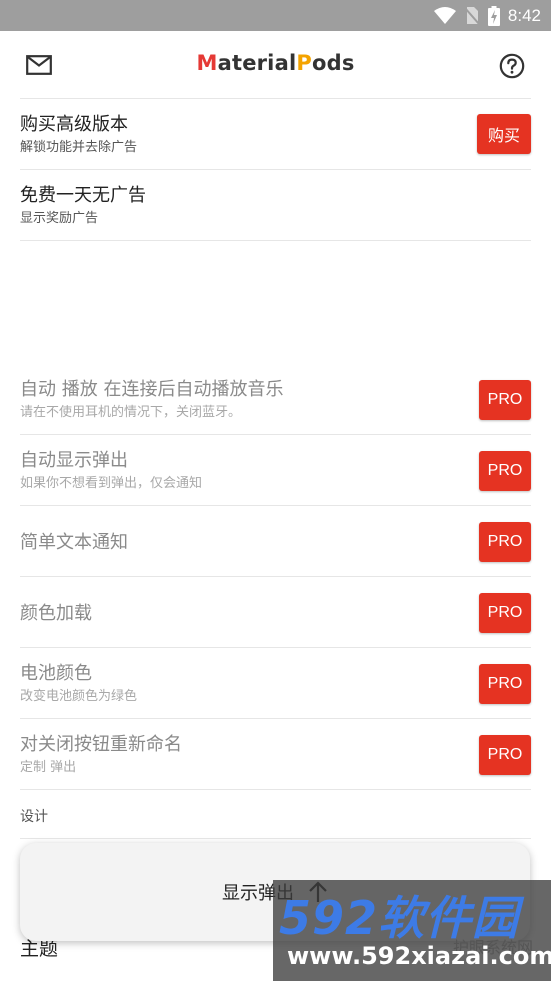  Describe the element at coordinates (444, 15) in the screenshot. I see `wifi-icon` at that location.